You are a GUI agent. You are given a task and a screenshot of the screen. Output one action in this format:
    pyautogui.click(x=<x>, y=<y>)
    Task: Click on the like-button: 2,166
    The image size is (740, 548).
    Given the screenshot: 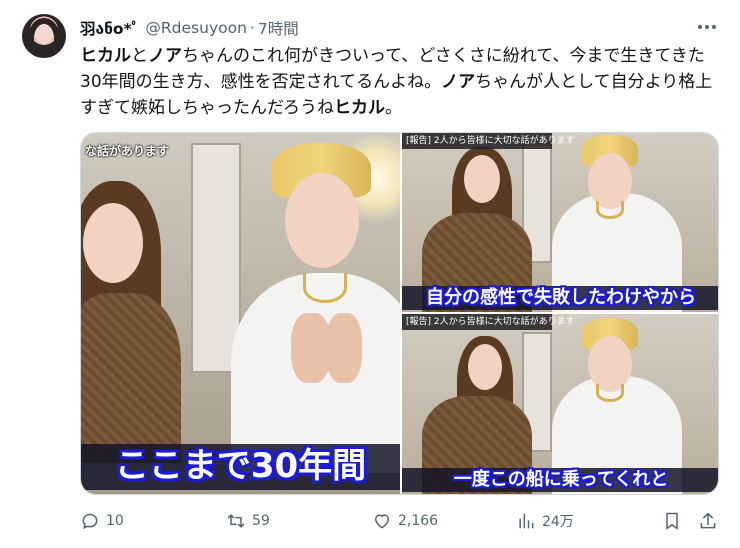 What is the action you would take?
    pyautogui.click(x=405, y=521)
    